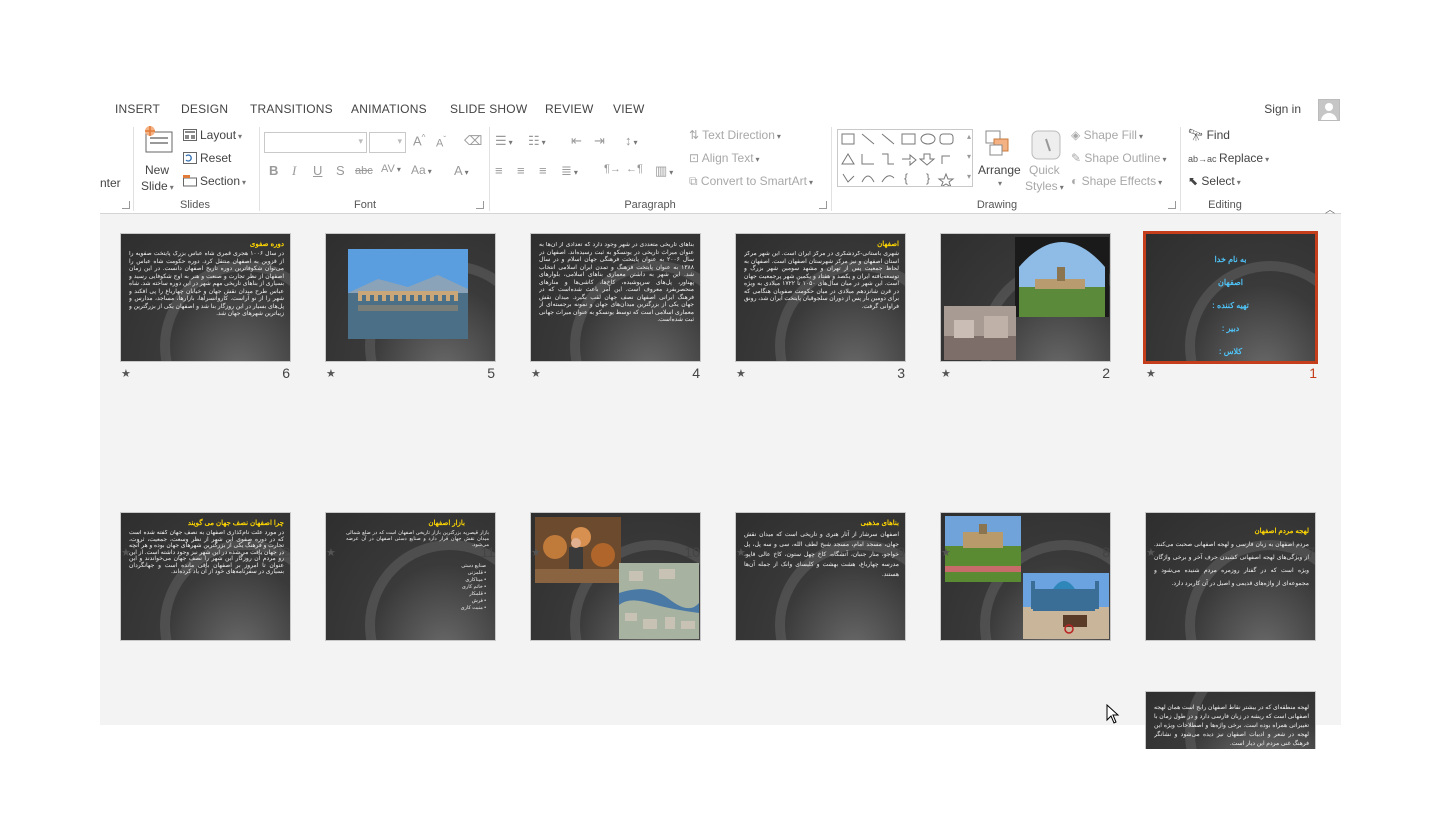 The width and height of the screenshot is (1441, 825). What do you see at coordinates (1204, 159) in the screenshot?
I see `replace-icon: ab→ac` at bounding box center [1204, 159].